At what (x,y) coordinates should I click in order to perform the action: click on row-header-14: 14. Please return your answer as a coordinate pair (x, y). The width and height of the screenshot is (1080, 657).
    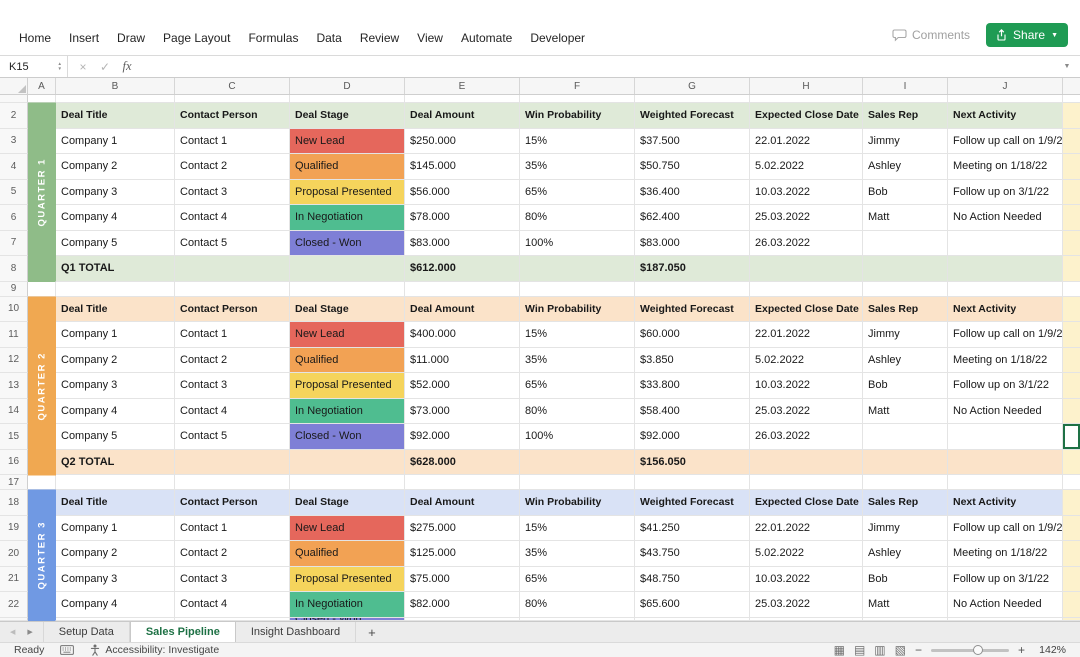
    Looking at the image, I should click on (14, 411).